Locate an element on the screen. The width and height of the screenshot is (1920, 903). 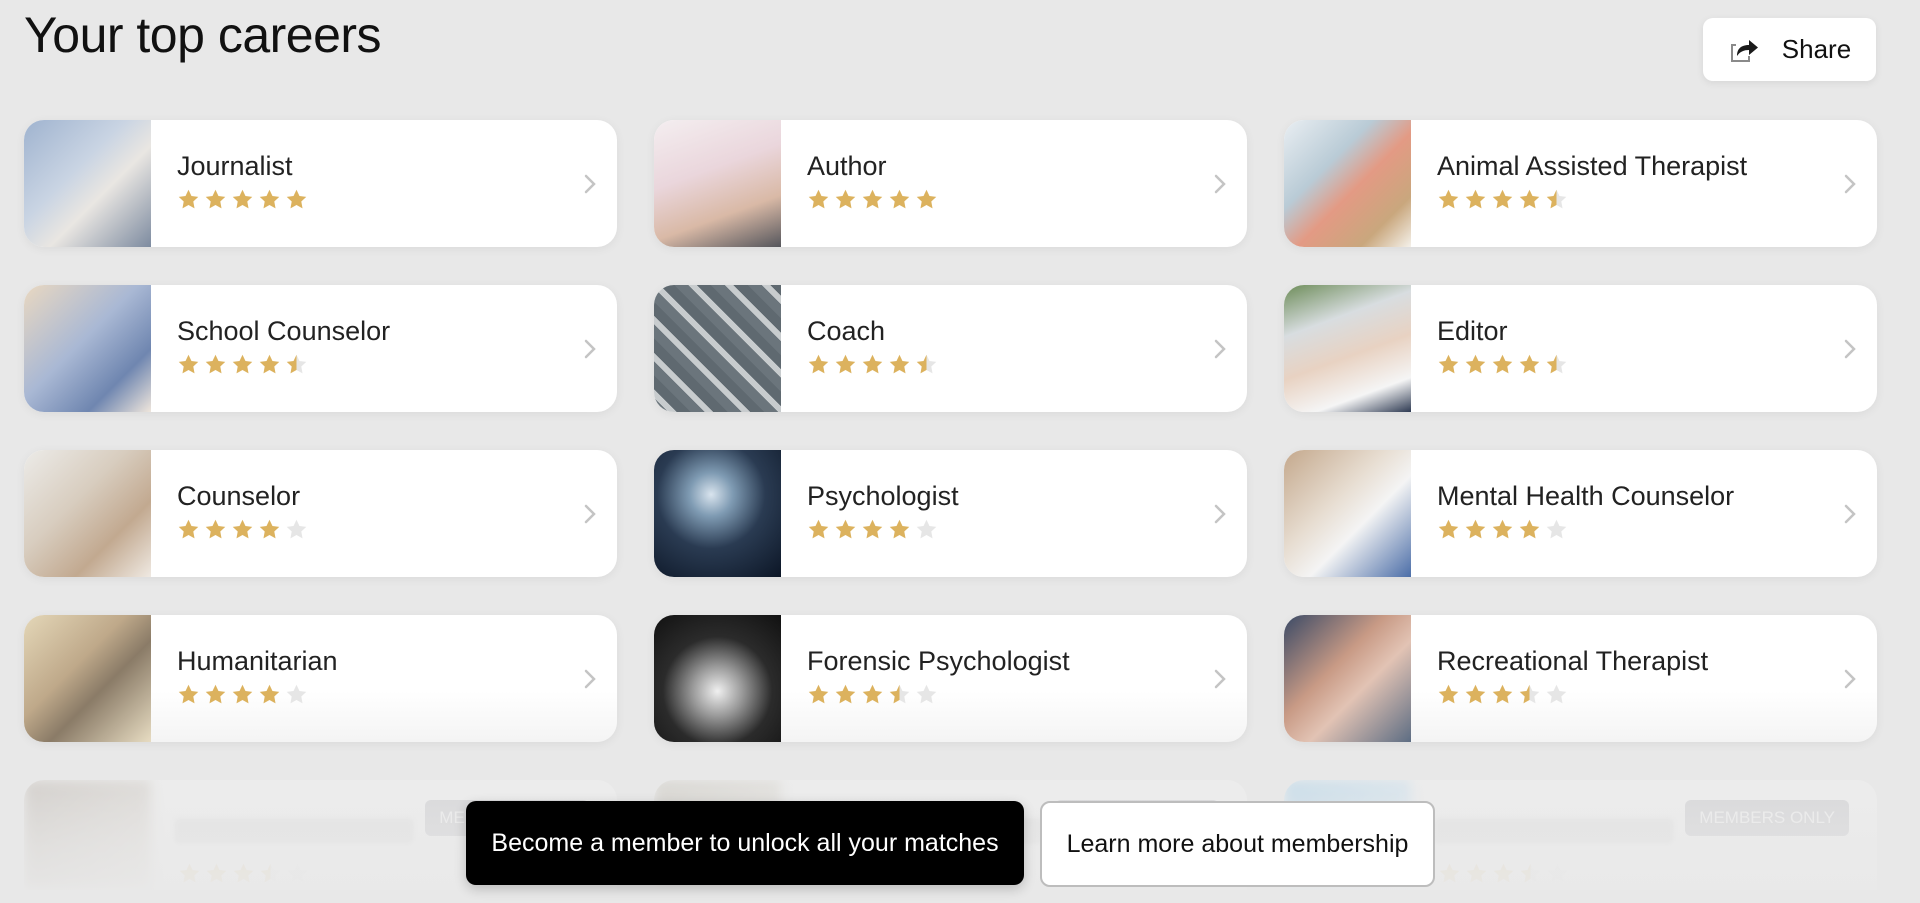
career-name: Psychologist is located at coordinates (883, 496).